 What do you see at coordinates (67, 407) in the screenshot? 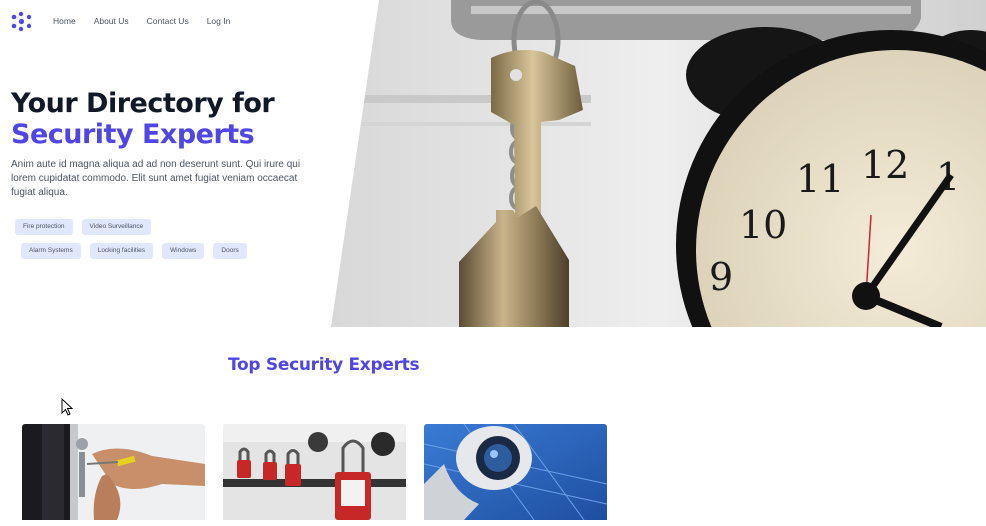
I see `mouse-cursor-icon` at bounding box center [67, 407].